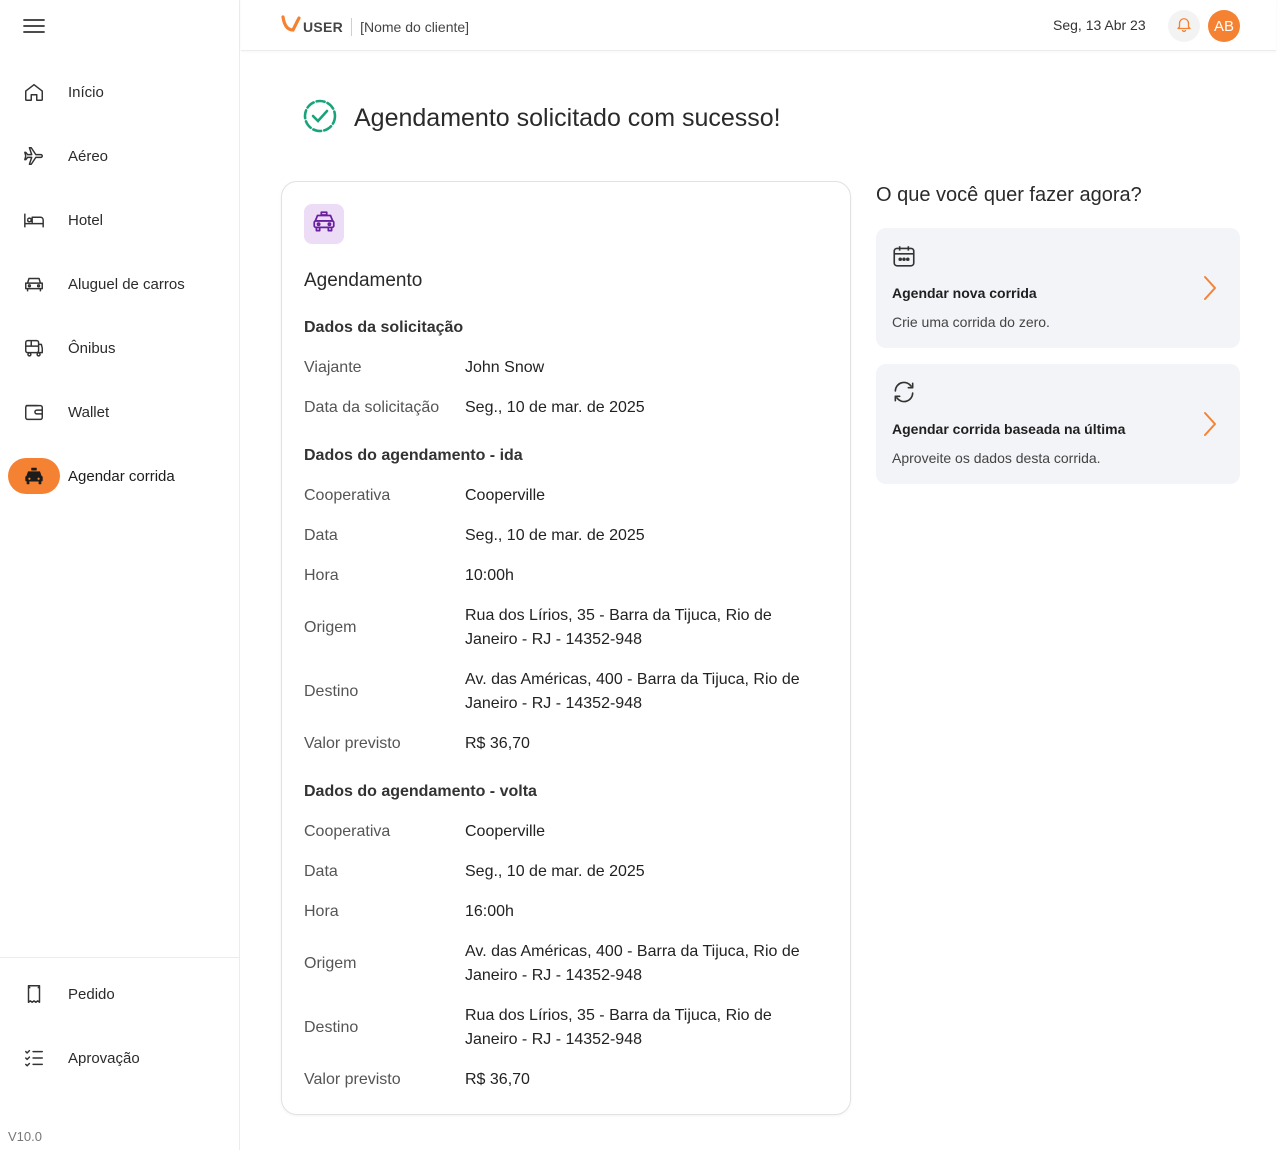 The height and width of the screenshot is (1150, 1280). I want to click on menu-button, so click(34, 28).